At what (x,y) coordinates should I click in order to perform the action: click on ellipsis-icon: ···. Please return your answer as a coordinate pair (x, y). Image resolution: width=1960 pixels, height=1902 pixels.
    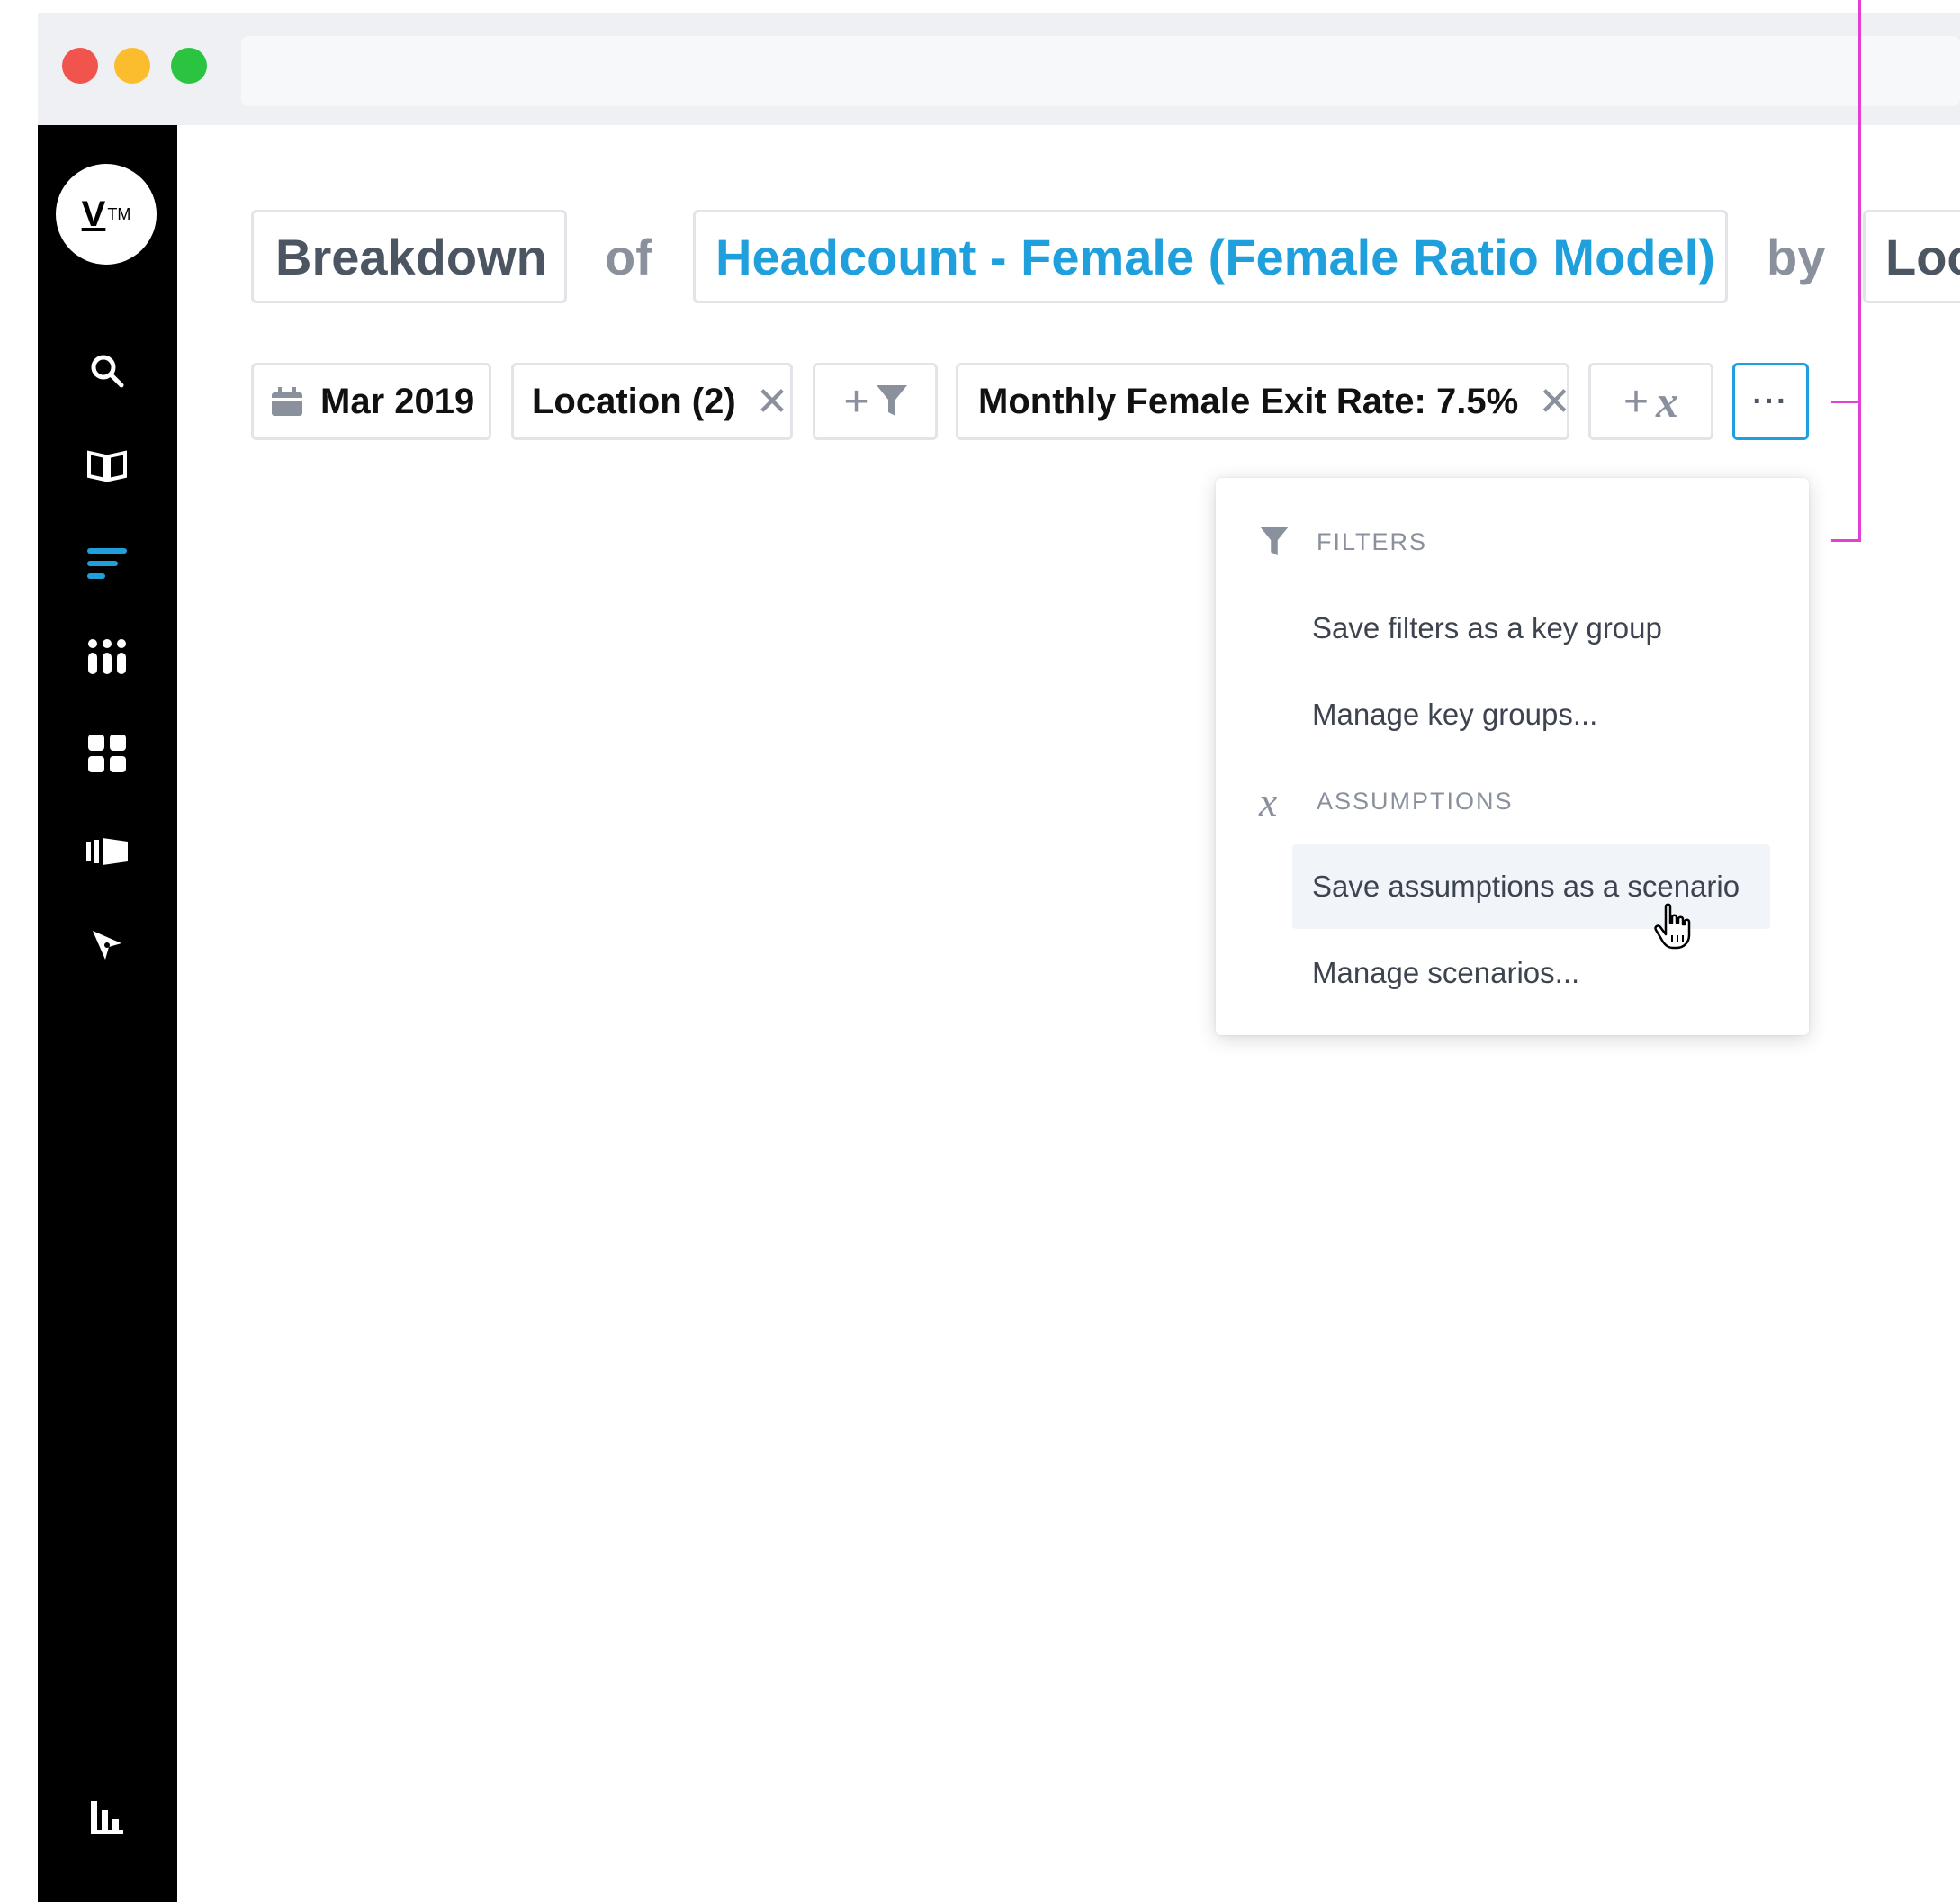
    Looking at the image, I should click on (1770, 401).